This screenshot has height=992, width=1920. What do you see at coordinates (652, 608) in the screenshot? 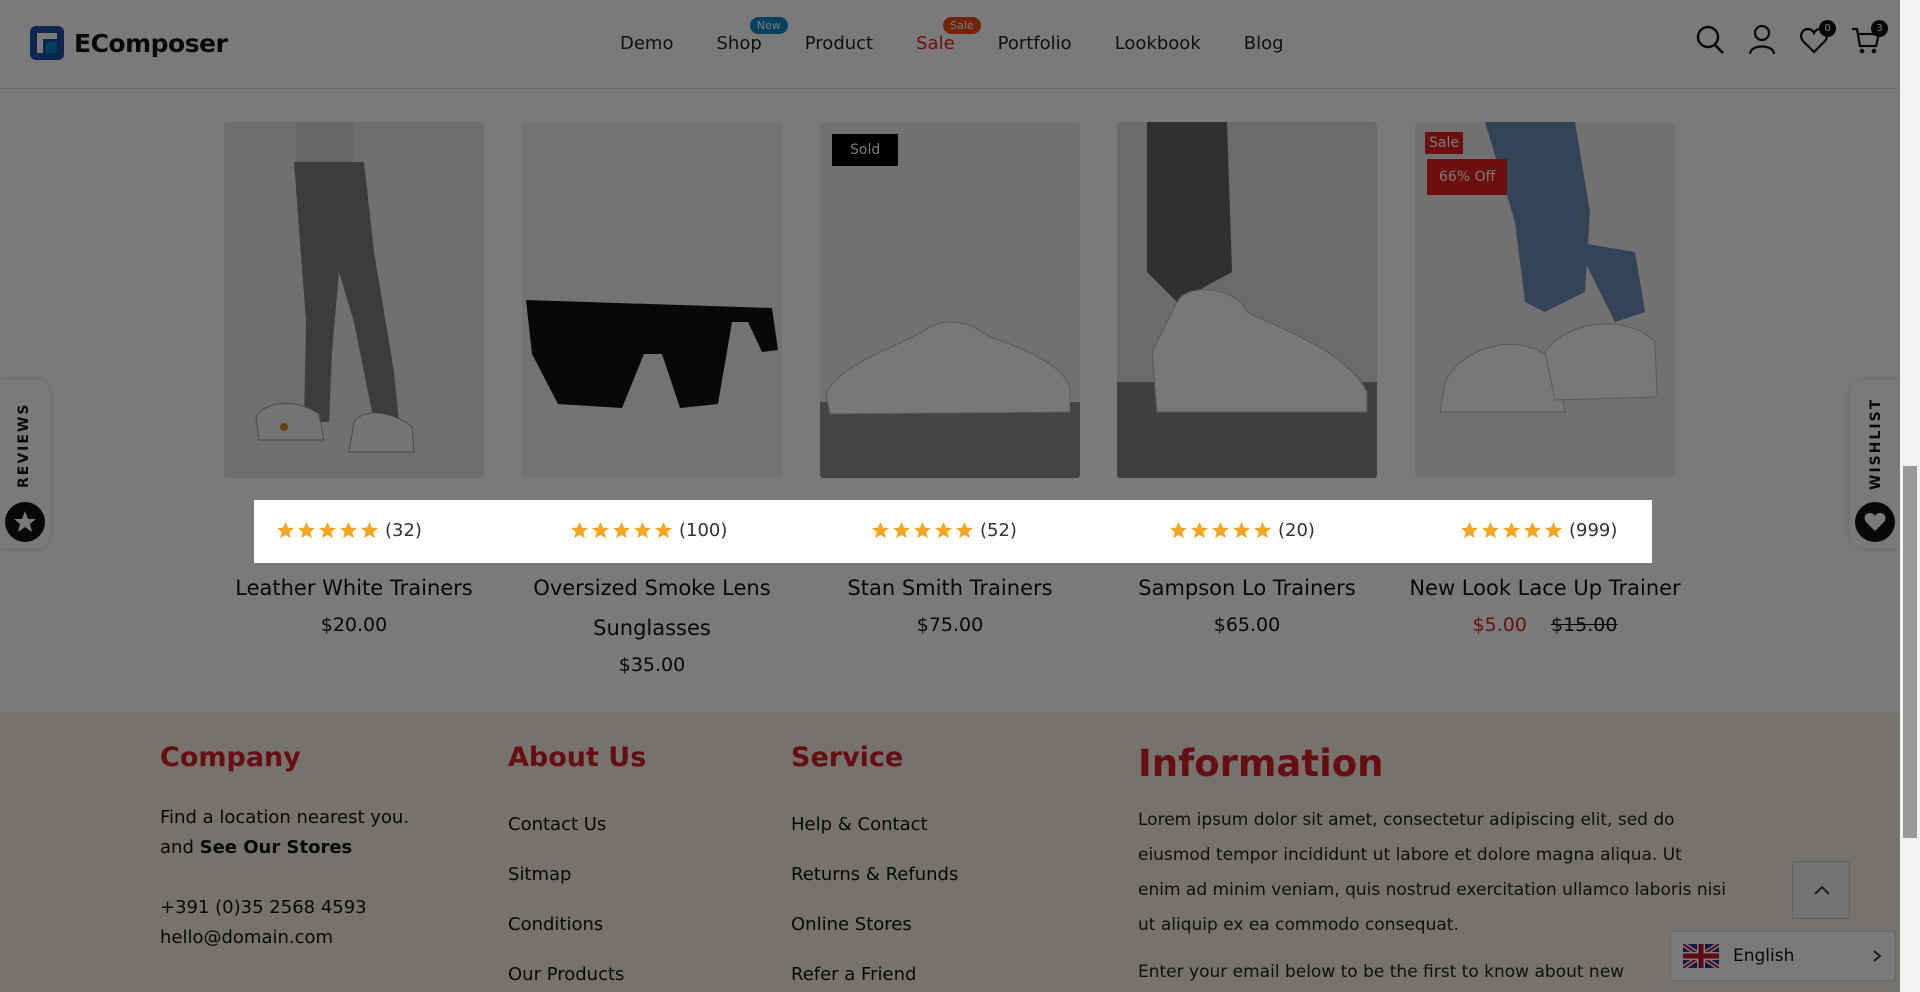
I see `product-name: Oversized Smoke Lens Sunglasses` at bounding box center [652, 608].